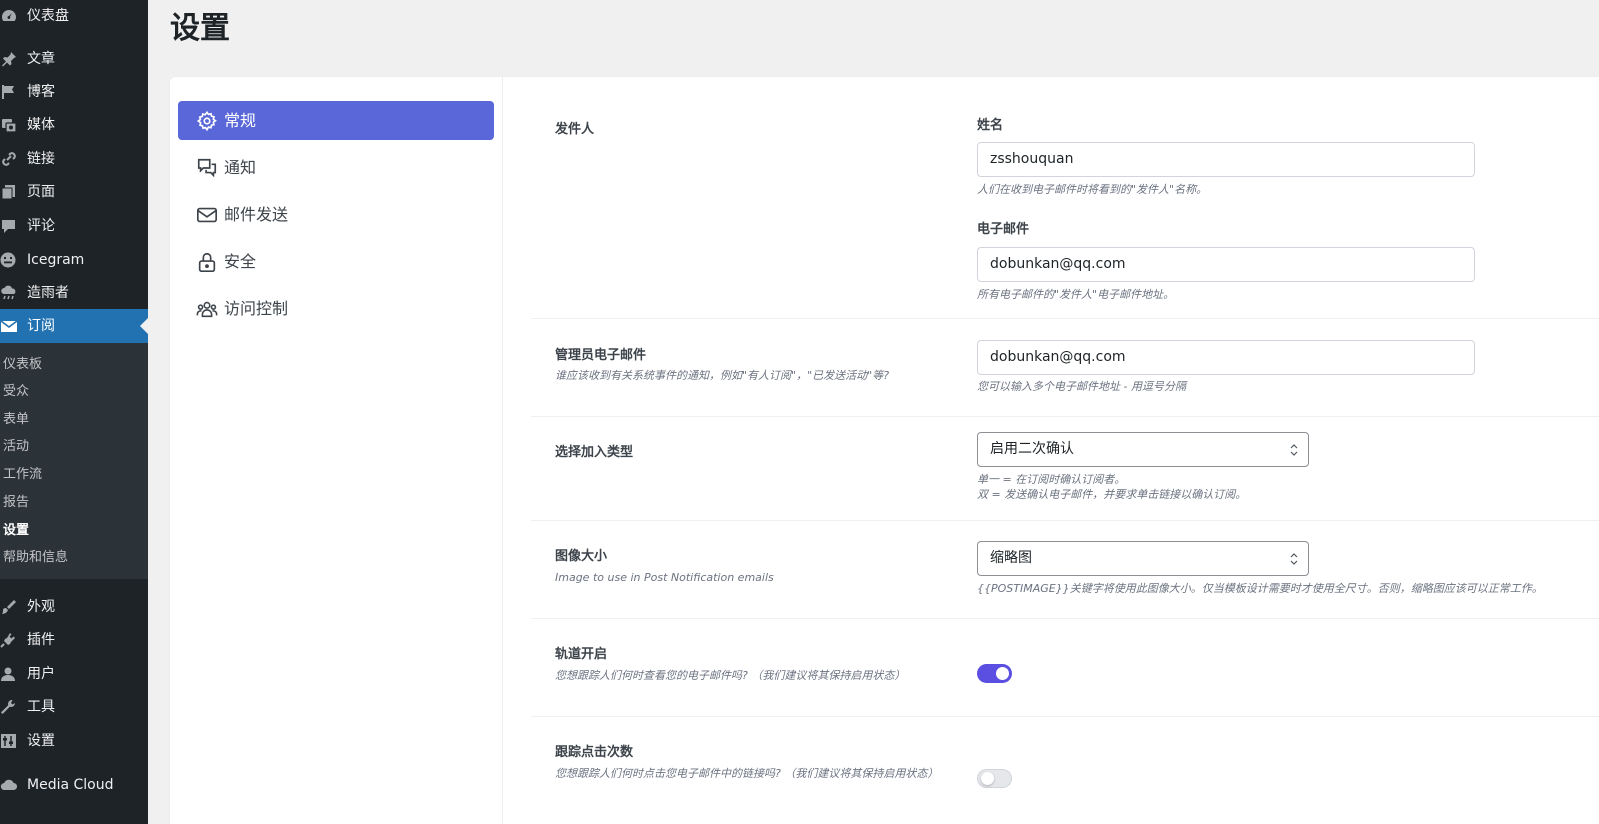  I want to click on menu-label: 链接, so click(41, 159).